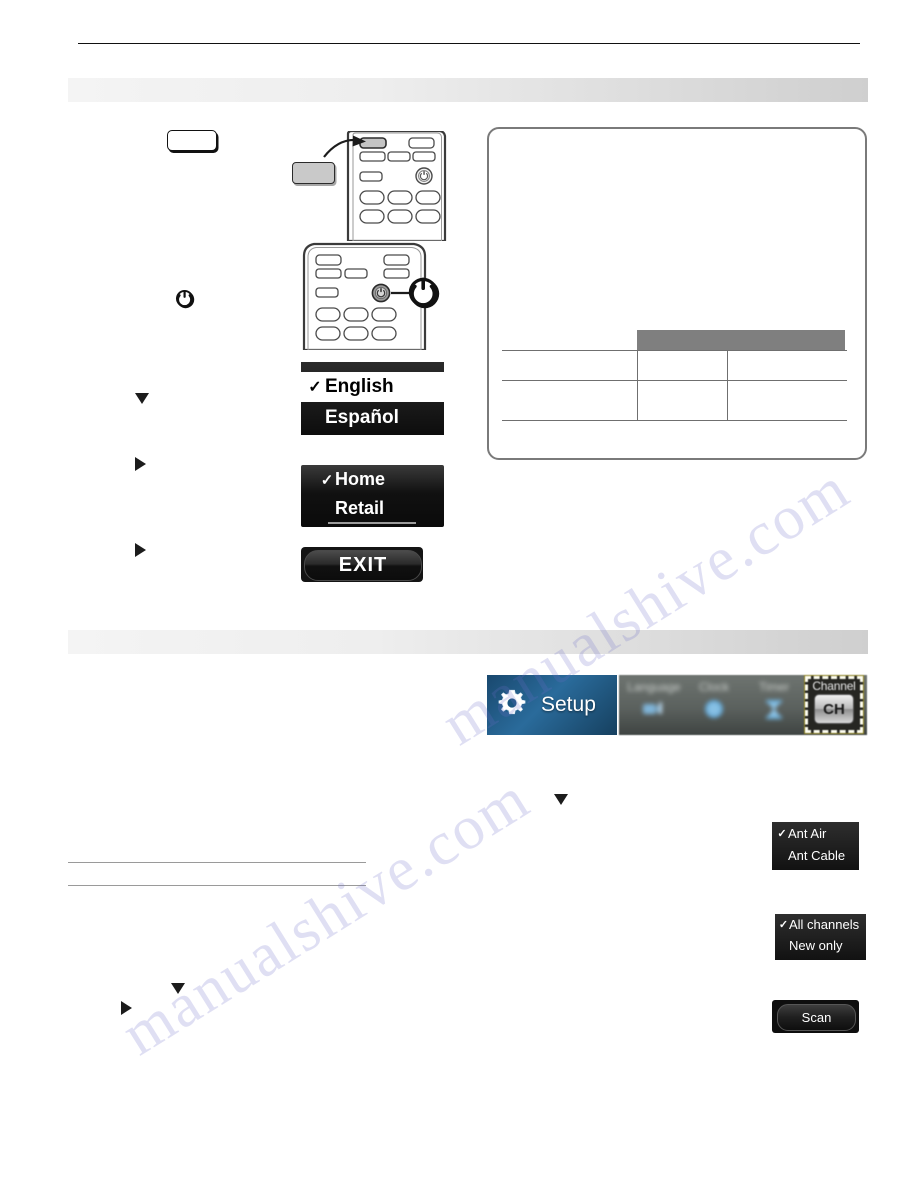  What do you see at coordinates (834, 709) in the screenshot?
I see `ch-badge-icon: CH` at bounding box center [834, 709].